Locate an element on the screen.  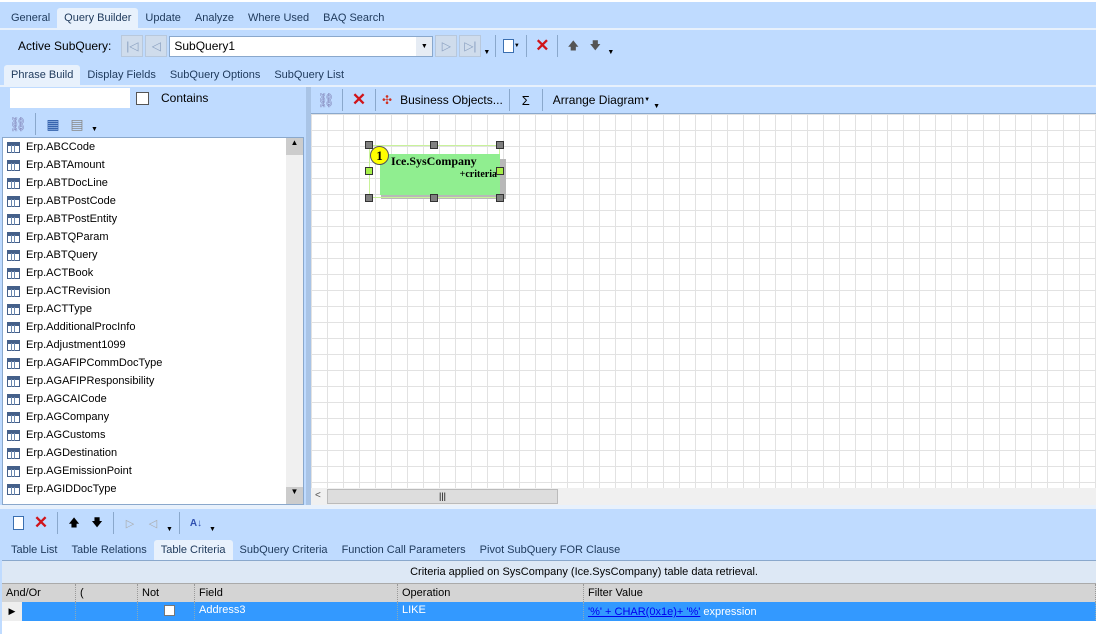
list-item: Erp.ACTBook is located at coordinates (153, 273).